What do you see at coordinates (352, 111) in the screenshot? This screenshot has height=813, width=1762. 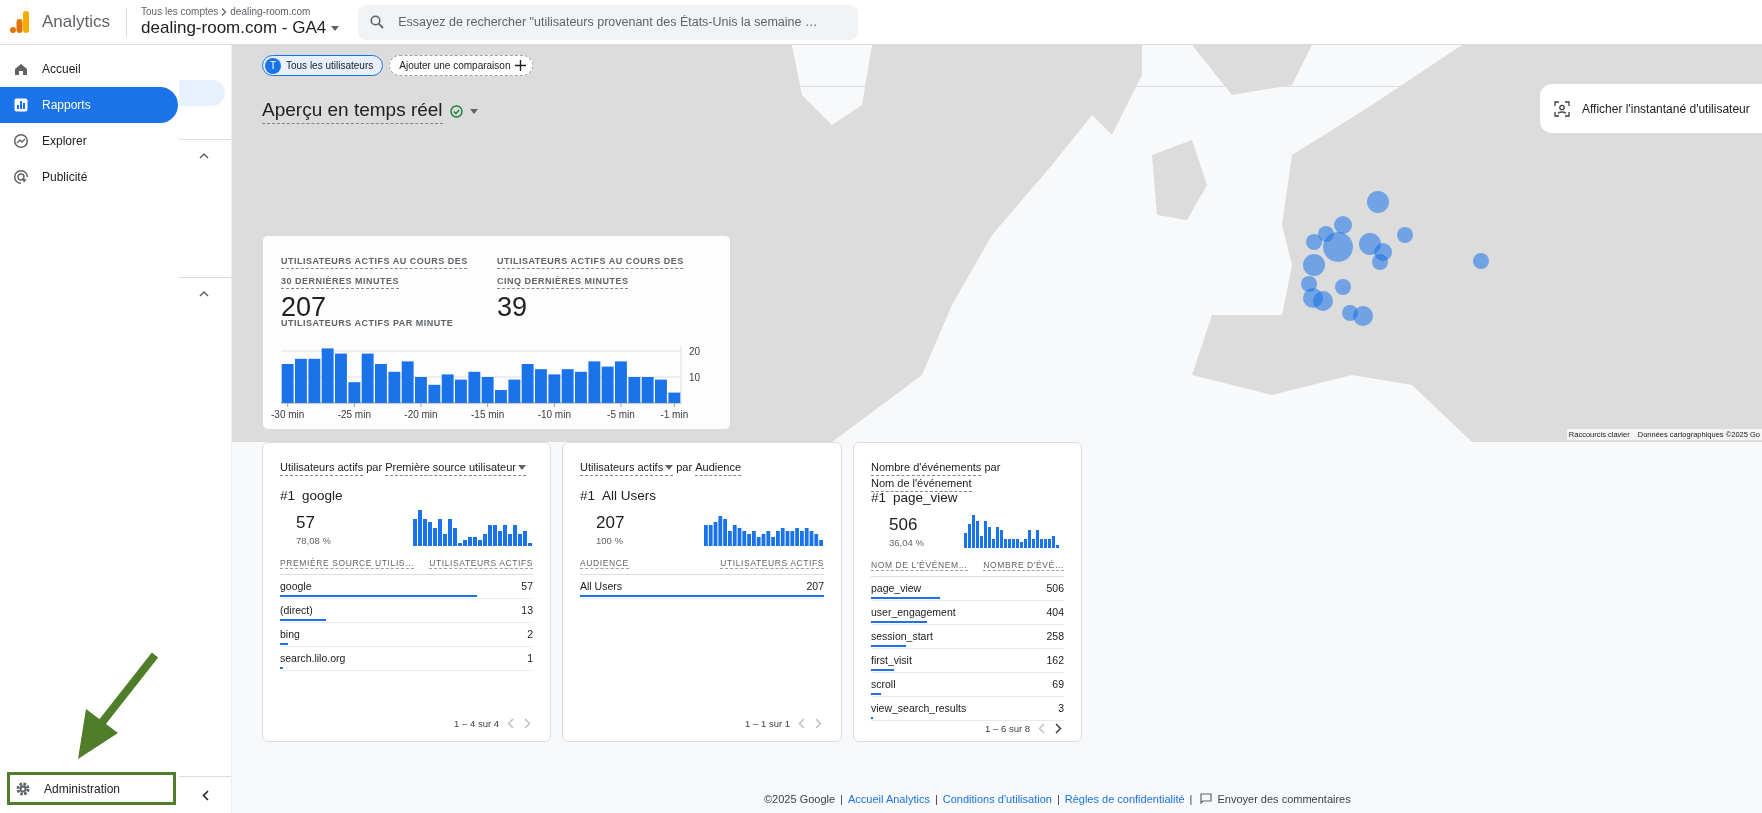 I see `page-title: Aperçu en temps réel` at bounding box center [352, 111].